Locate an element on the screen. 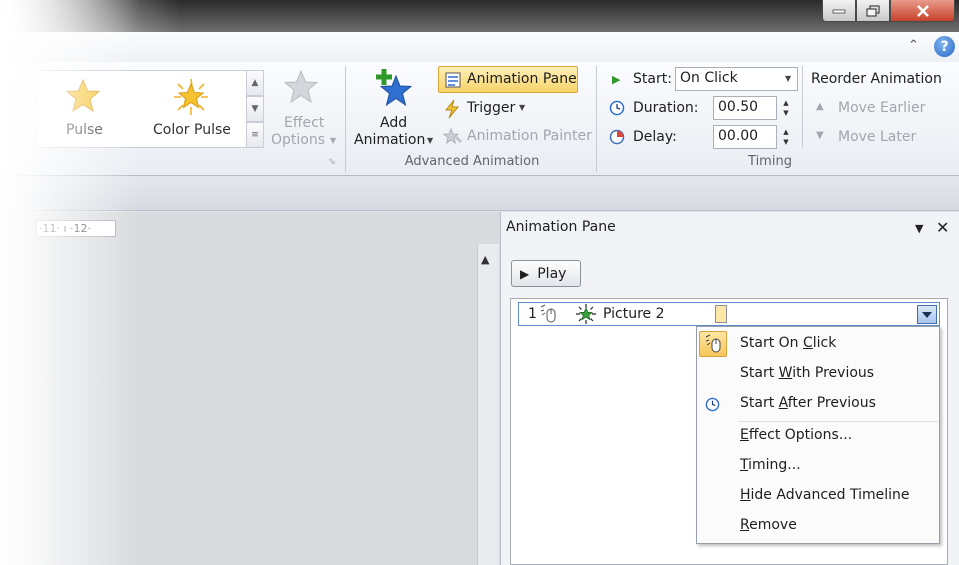  play-button: ▶ Play is located at coordinates (546, 273).